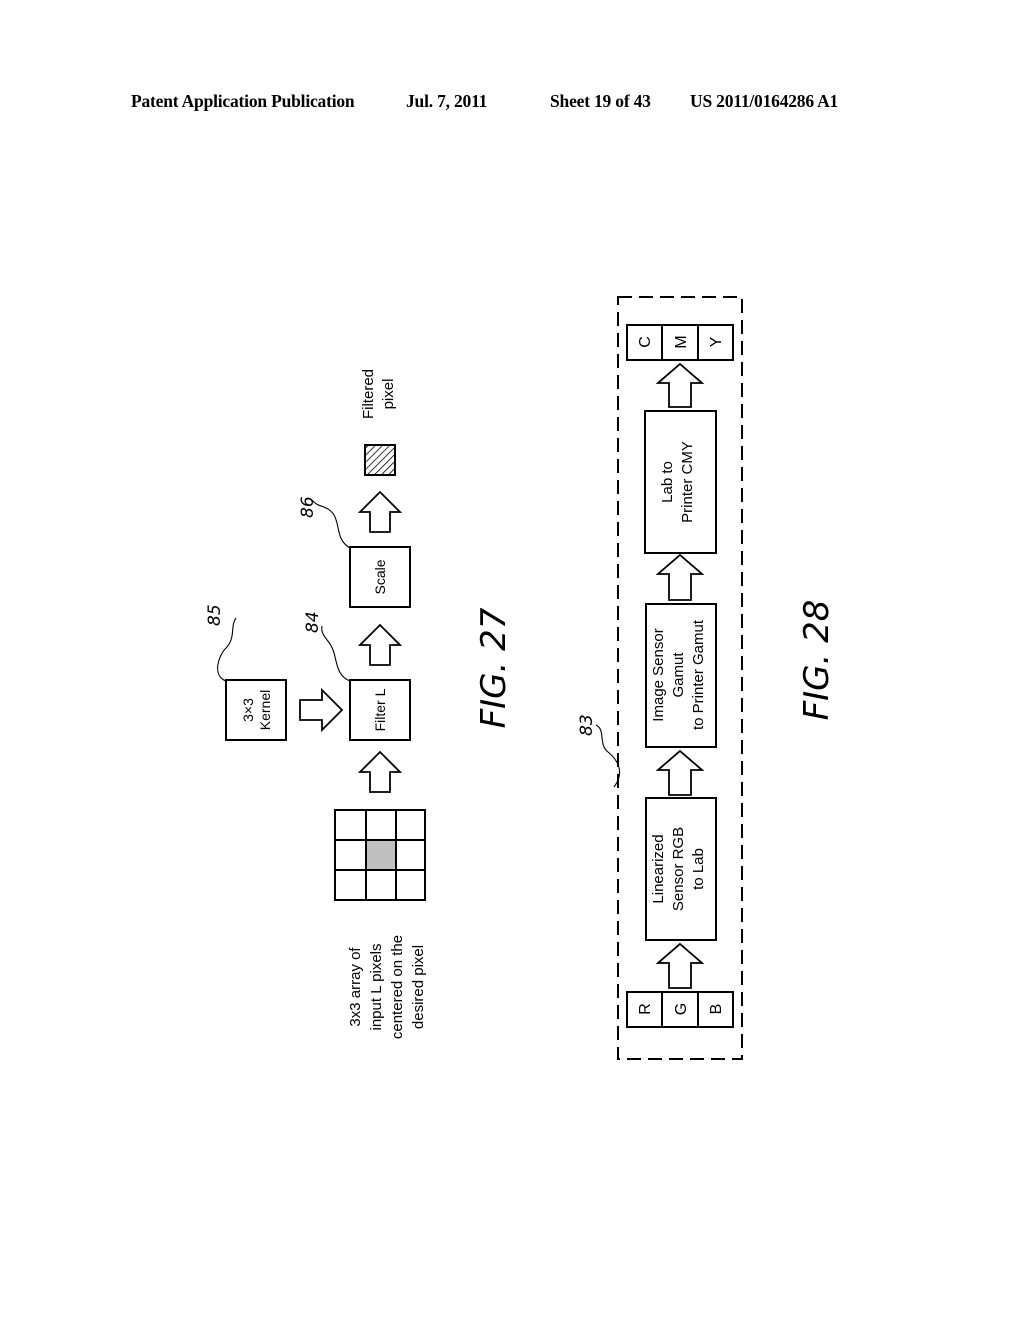 This screenshot has width=1024, height=1320. Describe the element at coordinates (681, 1009) in the screenshot. I see `channel-g: G` at that location.